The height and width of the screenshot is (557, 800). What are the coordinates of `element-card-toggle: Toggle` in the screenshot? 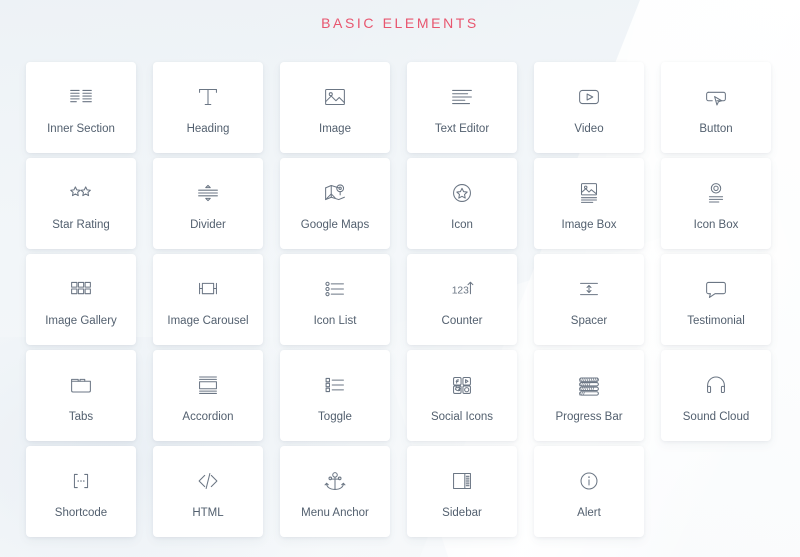 It's located at (335, 395).